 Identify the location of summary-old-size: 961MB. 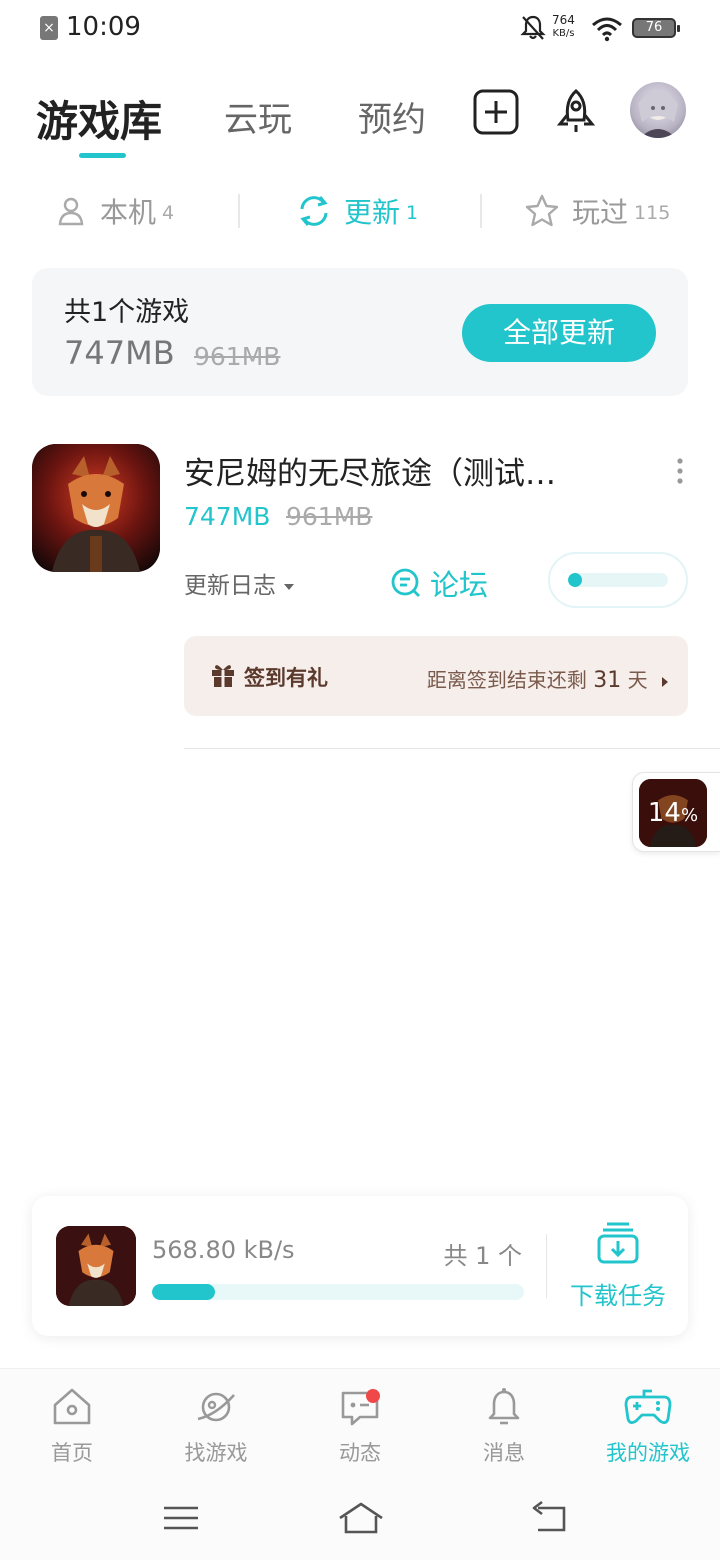
(237, 356).